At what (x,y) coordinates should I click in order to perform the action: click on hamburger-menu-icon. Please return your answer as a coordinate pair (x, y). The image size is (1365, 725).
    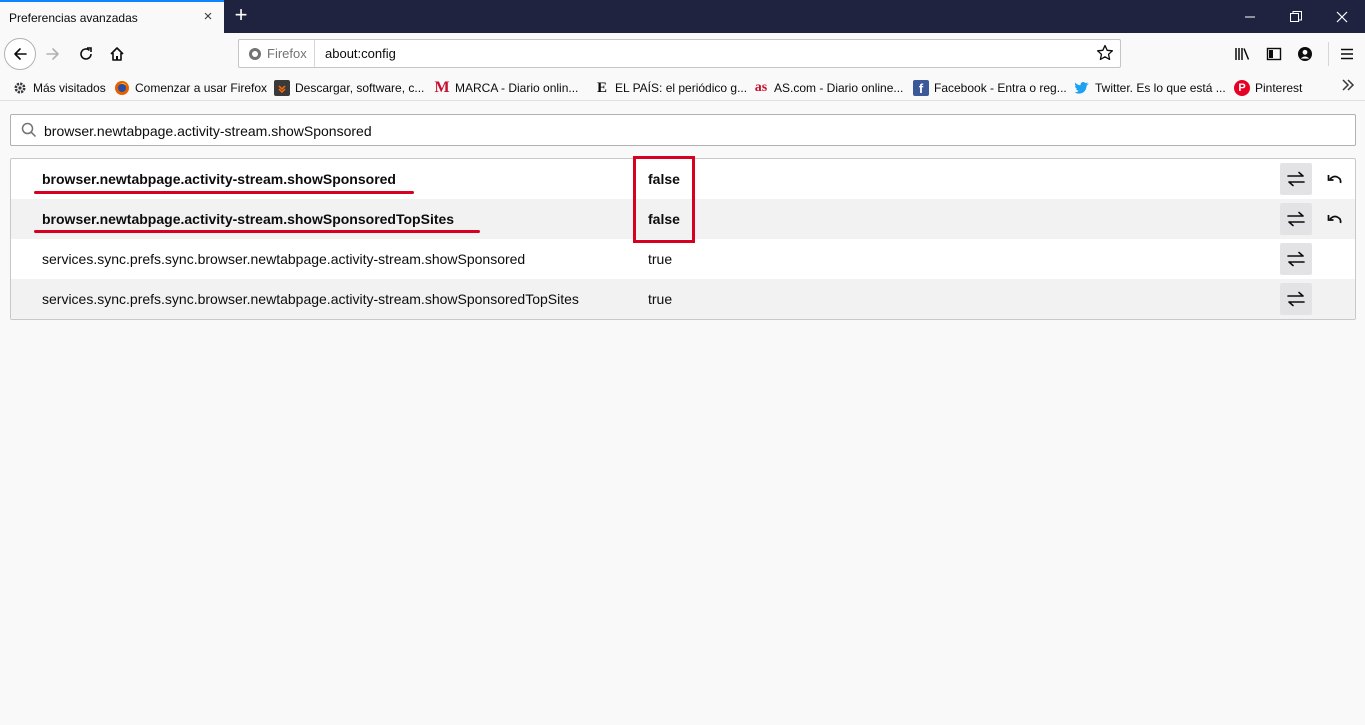
    Looking at the image, I should click on (1347, 54).